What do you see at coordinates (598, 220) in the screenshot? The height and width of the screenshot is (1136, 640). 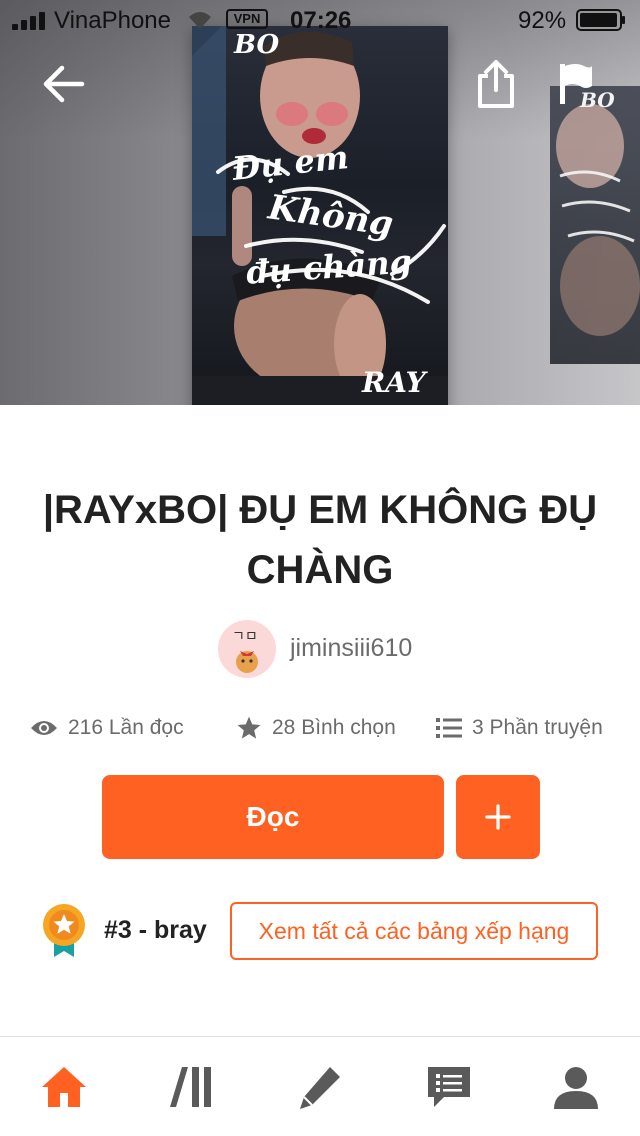 I see `next-cover-art` at bounding box center [598, 220].